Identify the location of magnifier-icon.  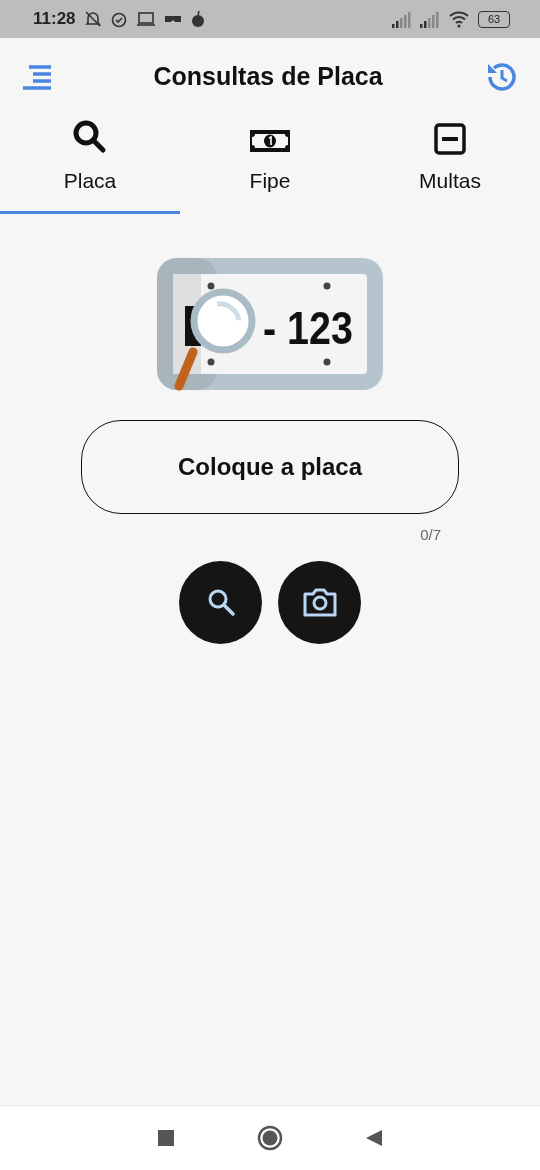
(215, 339).